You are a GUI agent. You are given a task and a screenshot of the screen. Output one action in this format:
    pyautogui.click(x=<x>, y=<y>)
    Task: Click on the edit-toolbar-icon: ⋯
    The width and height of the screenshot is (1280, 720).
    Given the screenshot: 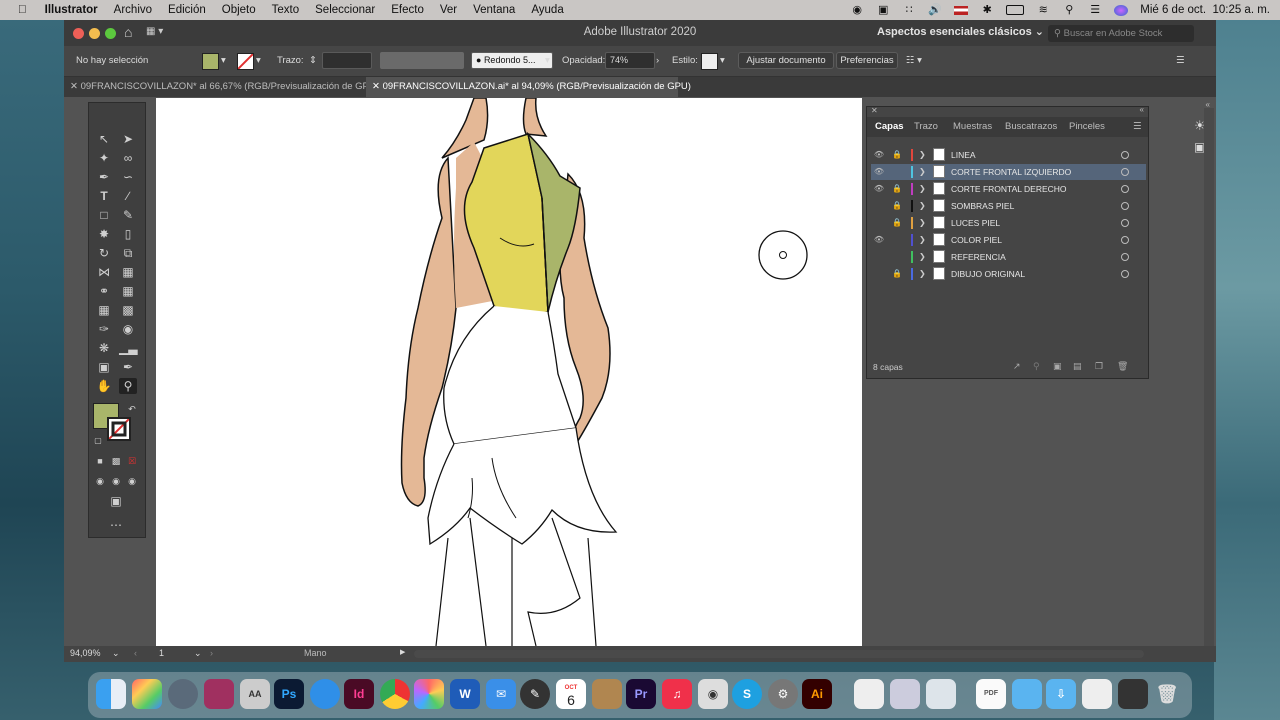 What is the action you would take?
    pyautogui.click(x=116, y=525)
    